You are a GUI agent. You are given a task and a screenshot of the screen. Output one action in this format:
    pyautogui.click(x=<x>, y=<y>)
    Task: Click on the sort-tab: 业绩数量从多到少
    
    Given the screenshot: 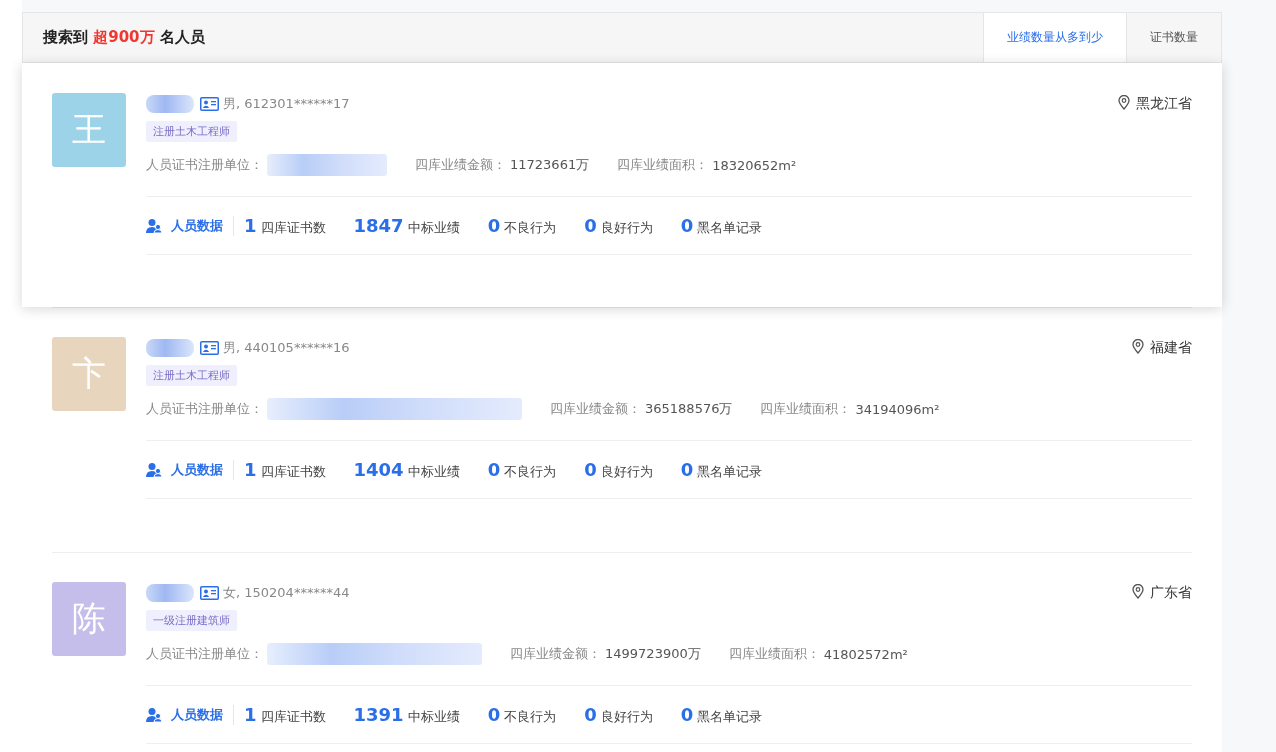 What is the action you would take?
    pyautogui.click(x=1054, y=37)
    